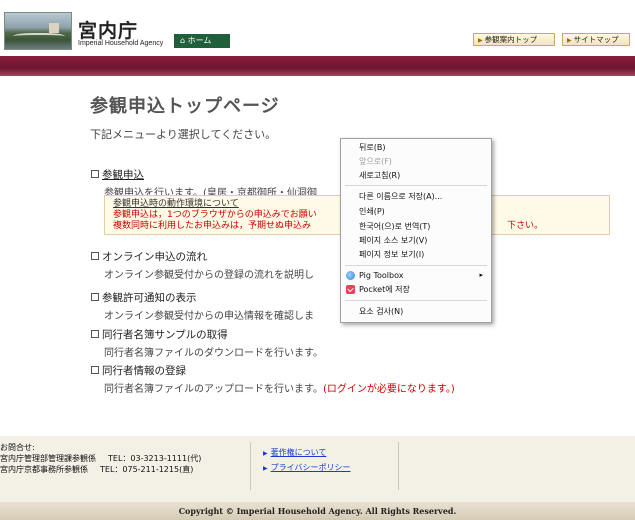 Image resolution: width=635 pixels, height=520 pixels. Describe the element at coordinates (416, 240) in the screenshot. I see `ctx-view-source: 페이지 소스 보기(V)` at that location.